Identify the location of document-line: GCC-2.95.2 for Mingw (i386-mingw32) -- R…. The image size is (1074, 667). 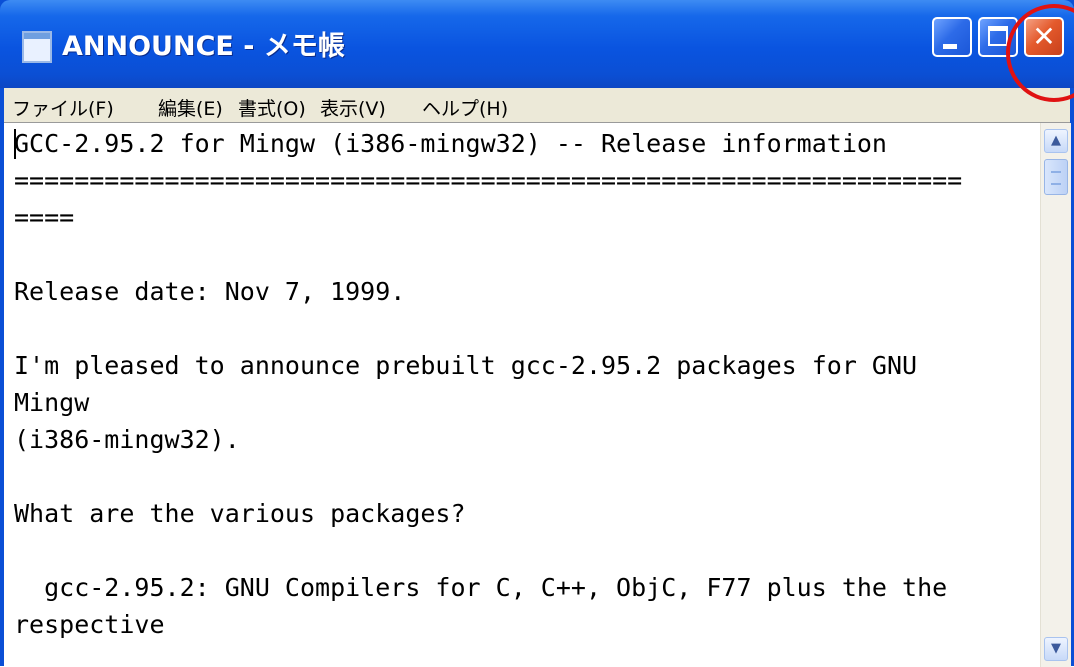
(450, 143).